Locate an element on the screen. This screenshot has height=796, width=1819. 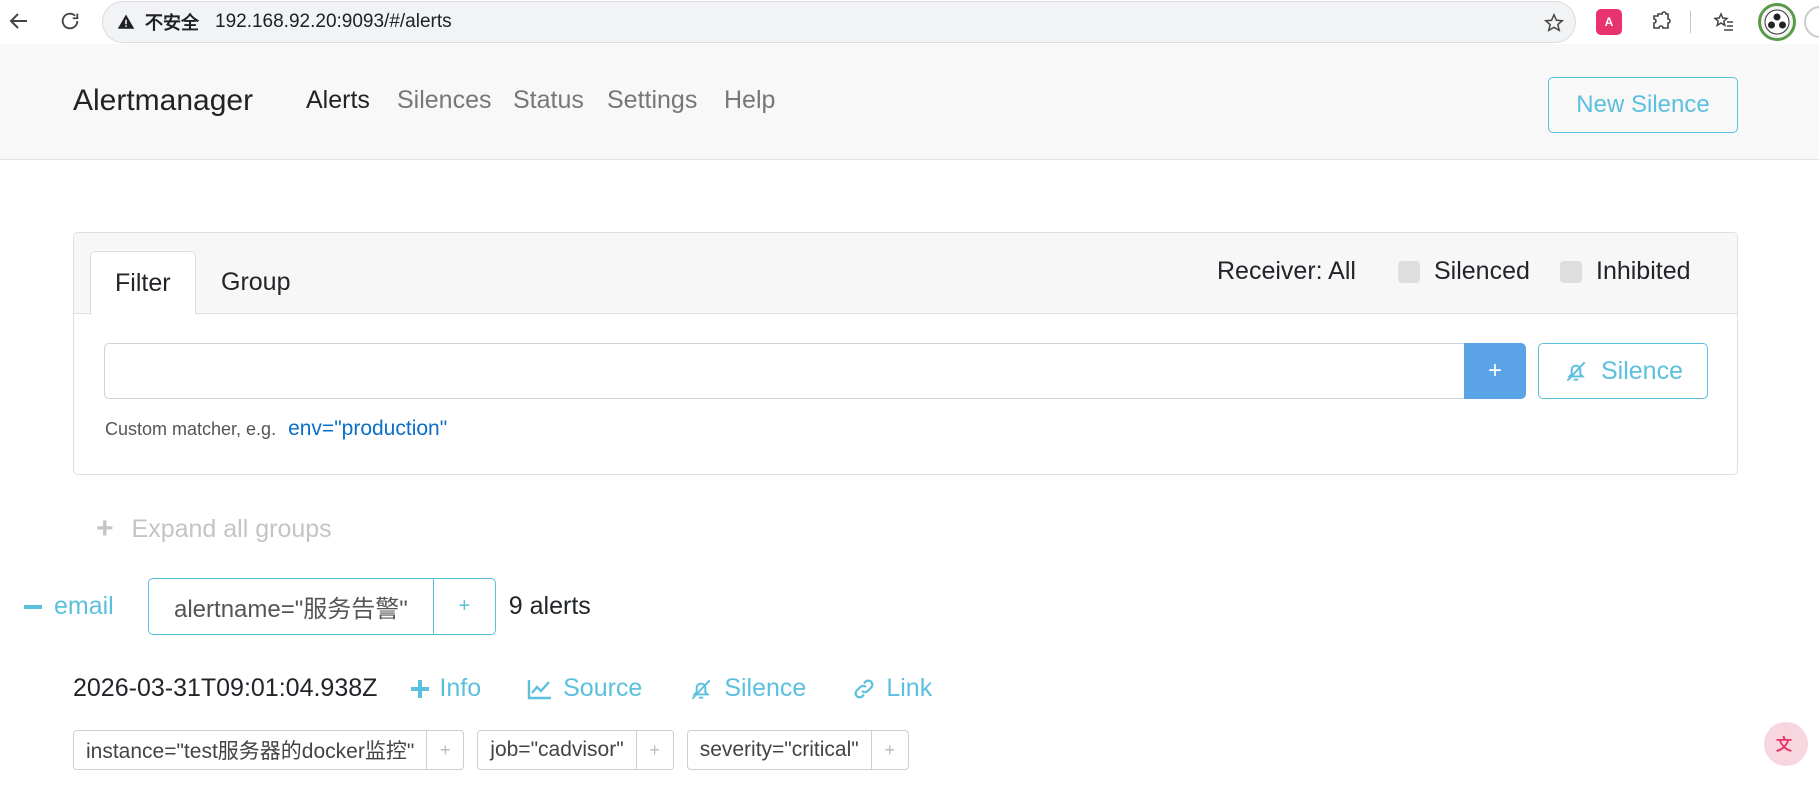
matcher-hint-text: Custom matcher, e.g. is located at coordinates (191, 429).